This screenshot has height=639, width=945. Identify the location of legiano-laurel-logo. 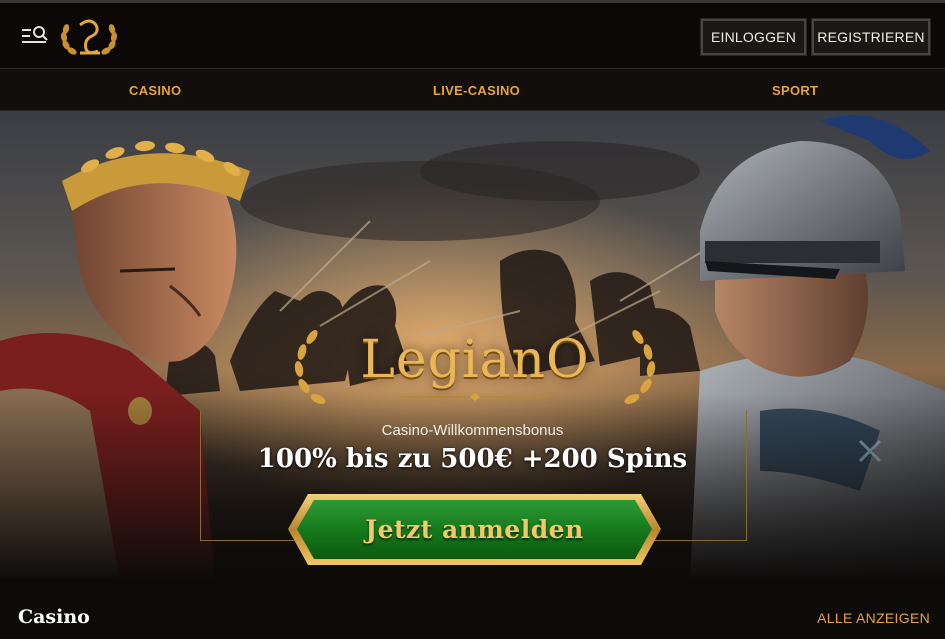
(89, 38).